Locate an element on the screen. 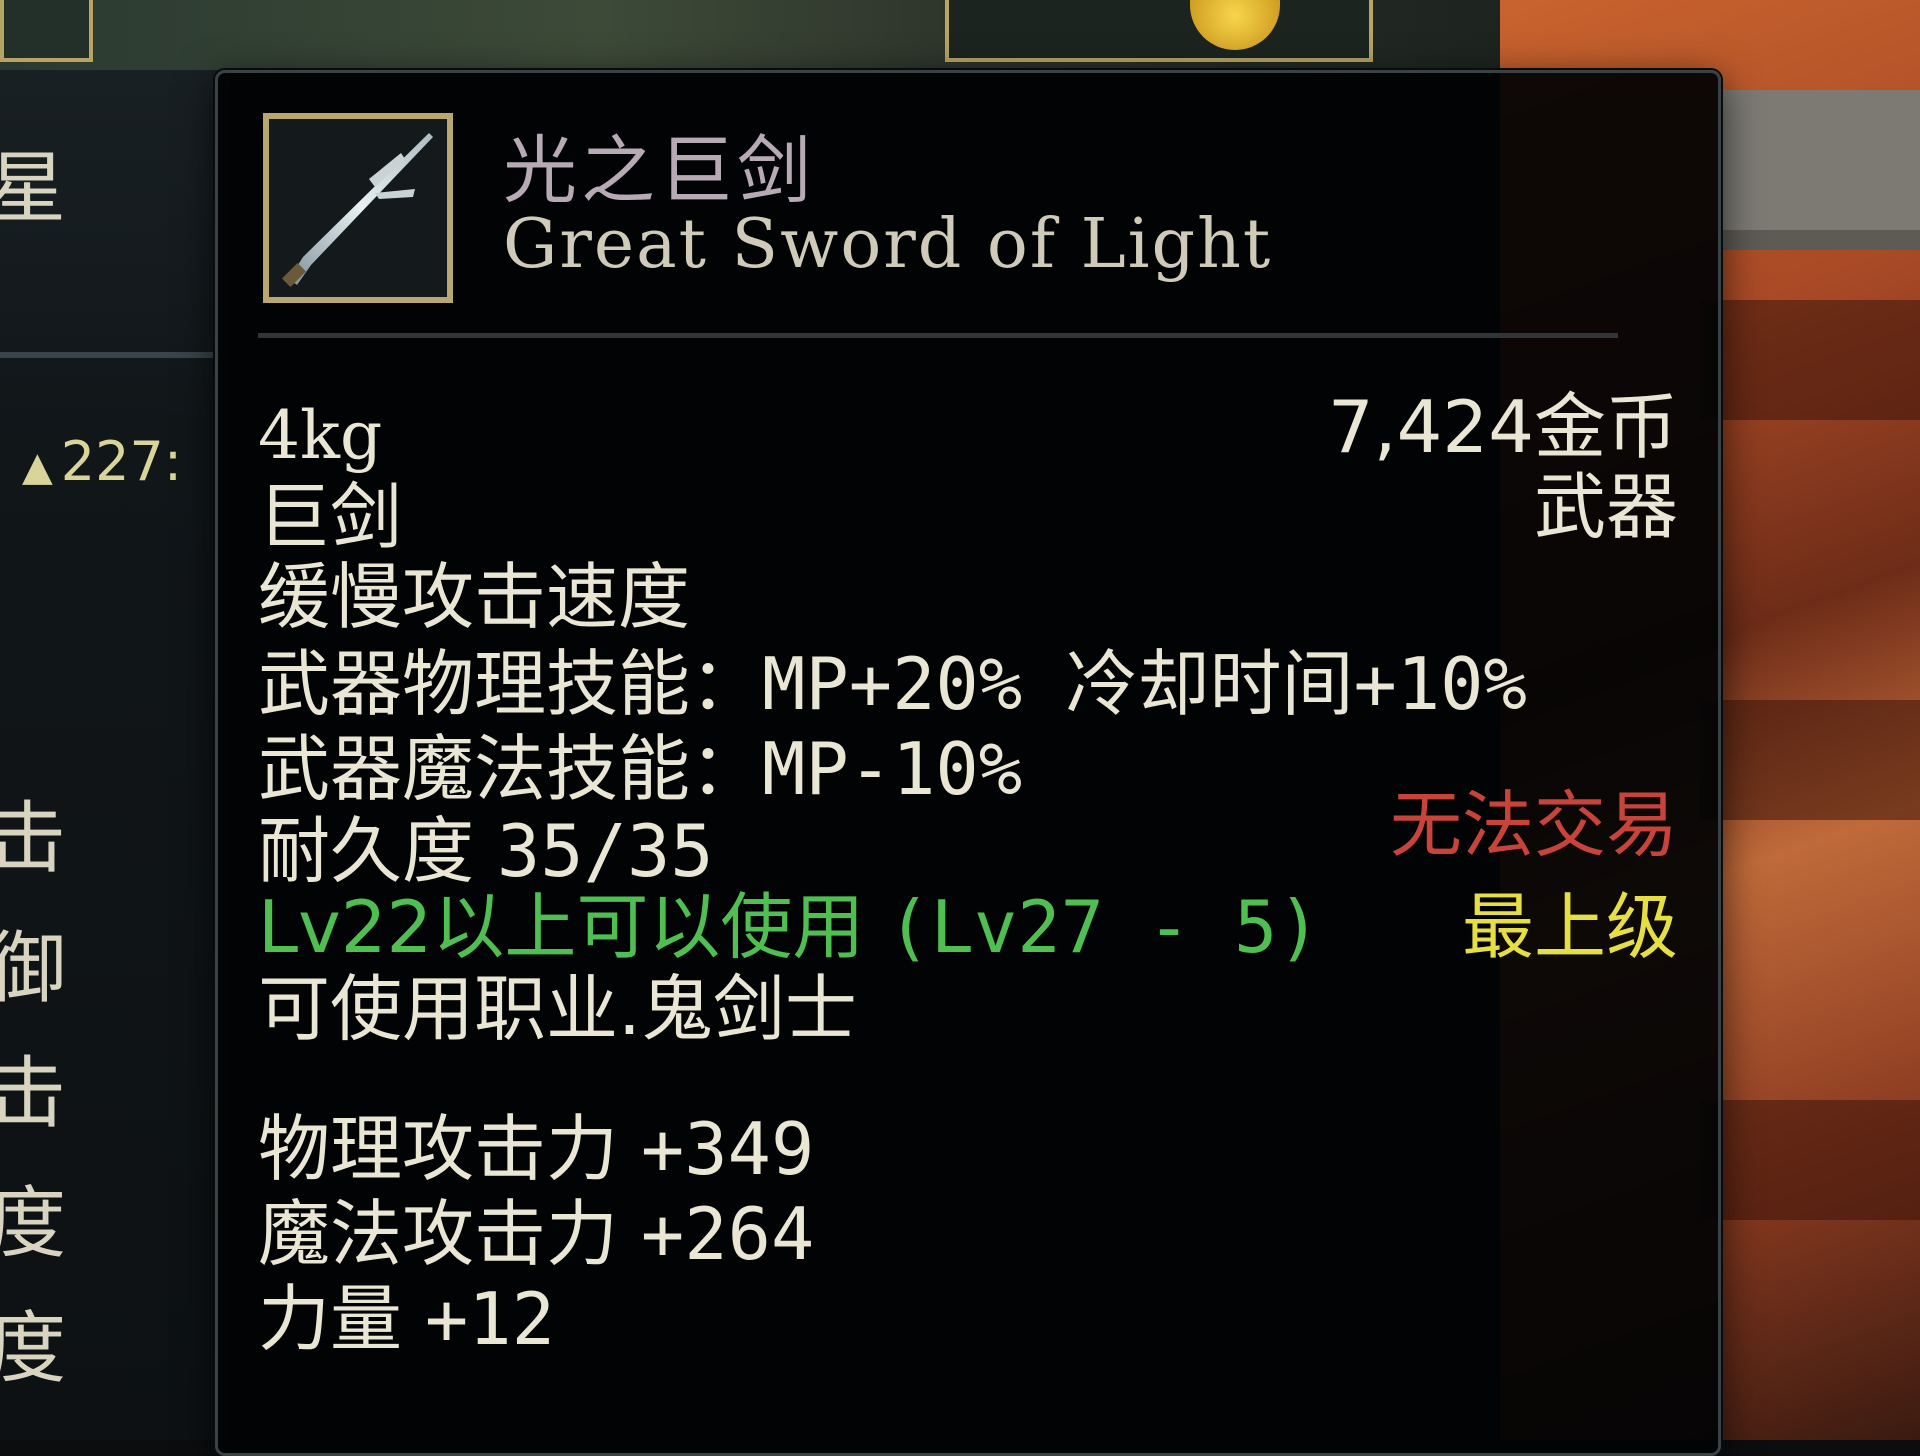 Image resolution: width=1920 pixels, height=1456 pixels. item-icon-frame is located at coordinates (358, 208).